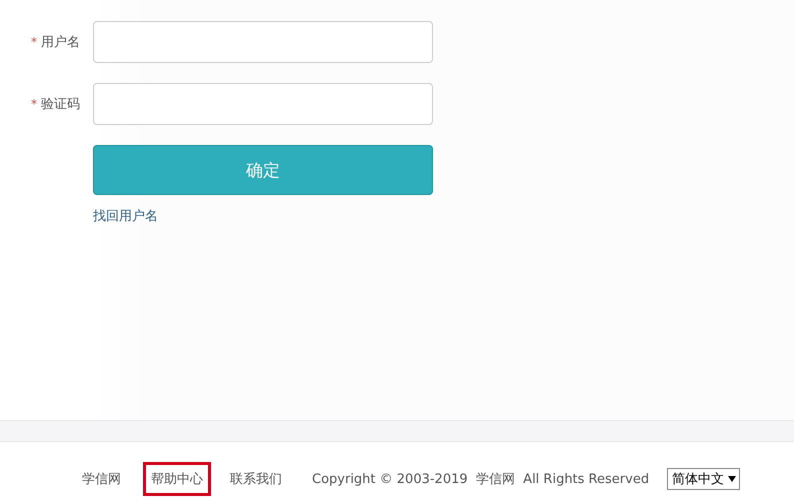 This screenshot has height=501, width=794. I want to click on field-label: 验证码, so click(60, 104).